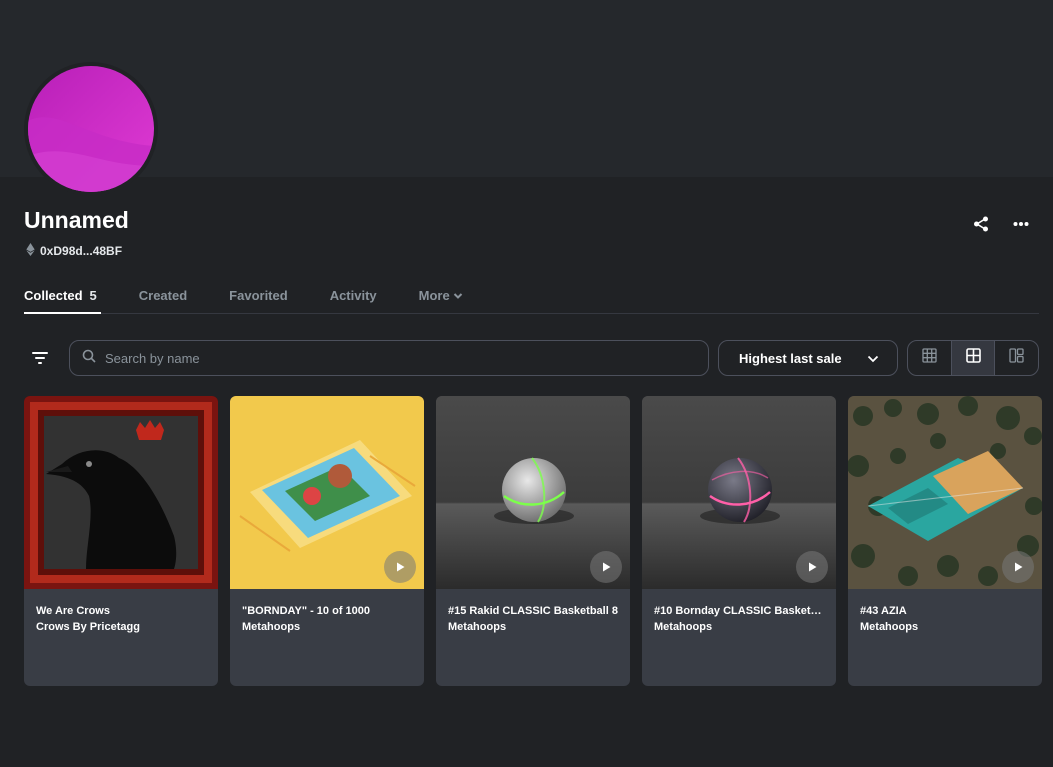  I want to click on mosaic-icon, so click(1016, 358).